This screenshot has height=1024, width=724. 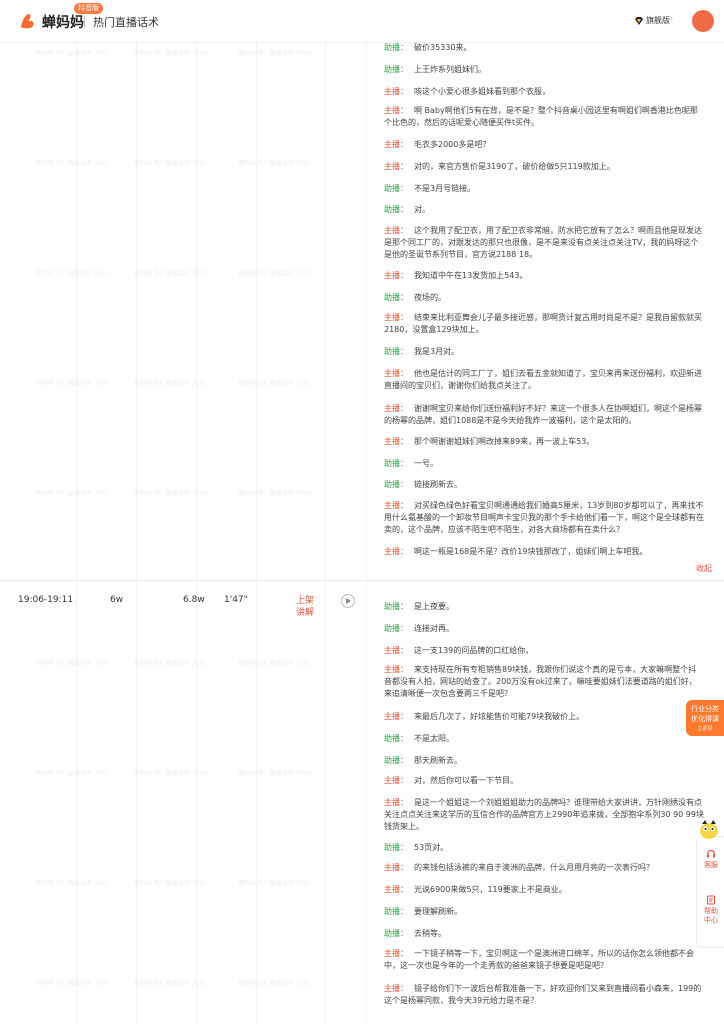 I want to click on utterance-text: 的来钱包括泳裤的来自于澳洲的品牌，什么月用月亮的一次表行吗？, so click(x=534, y=867).